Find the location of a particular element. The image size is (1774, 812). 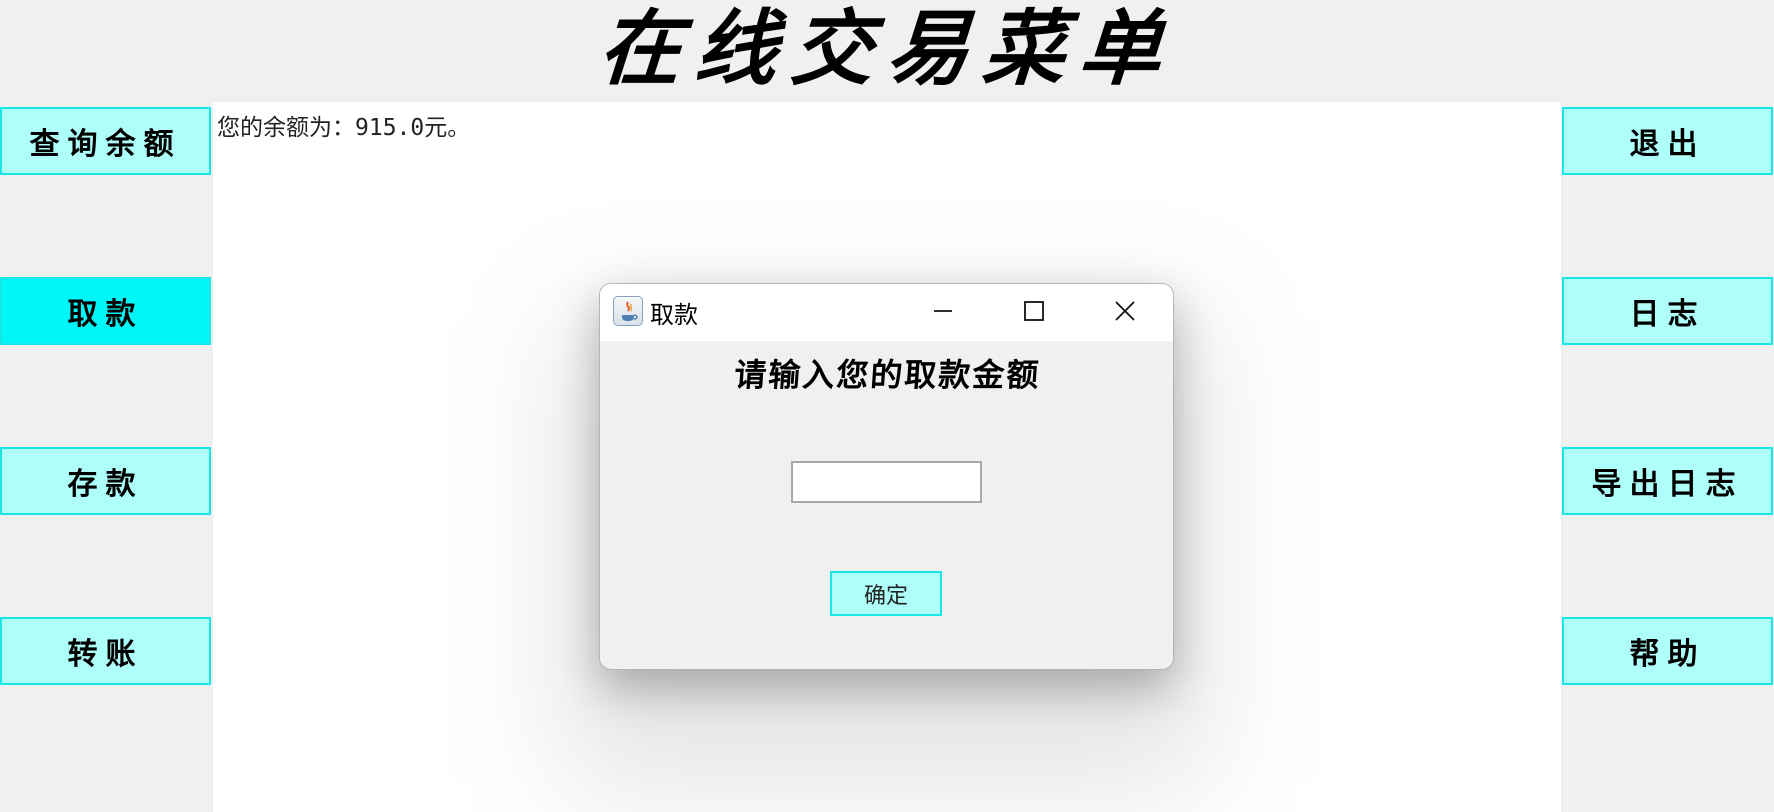

deposit-button: 存款 is located at coordinates (105, 481).